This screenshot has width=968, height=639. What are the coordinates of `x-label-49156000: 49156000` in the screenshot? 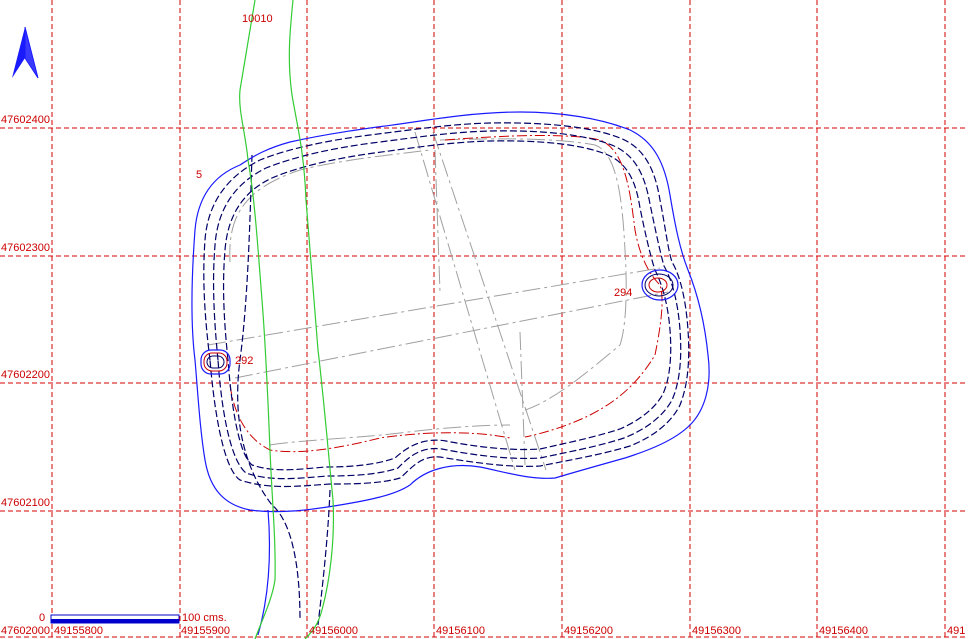 It's located at (333, 631).